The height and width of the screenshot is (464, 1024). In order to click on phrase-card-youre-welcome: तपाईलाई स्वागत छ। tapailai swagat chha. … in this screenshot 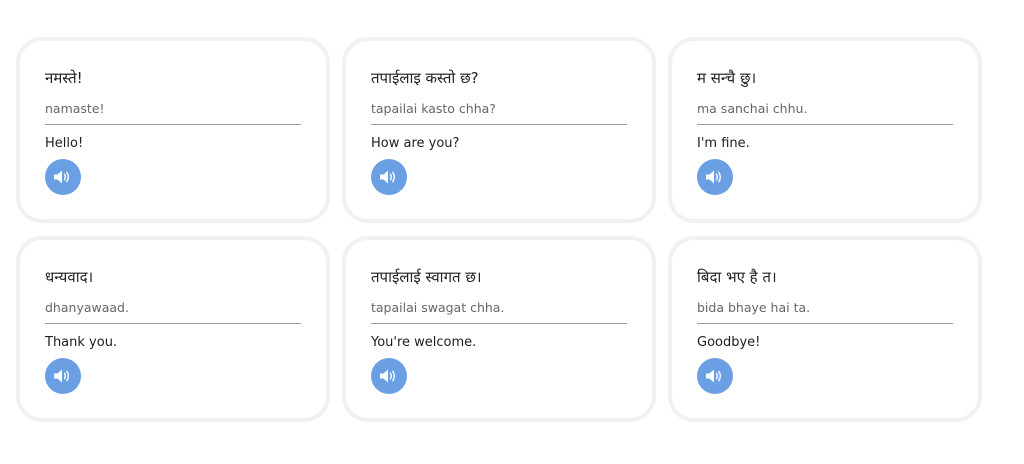, I will do `click(499, 329)`.